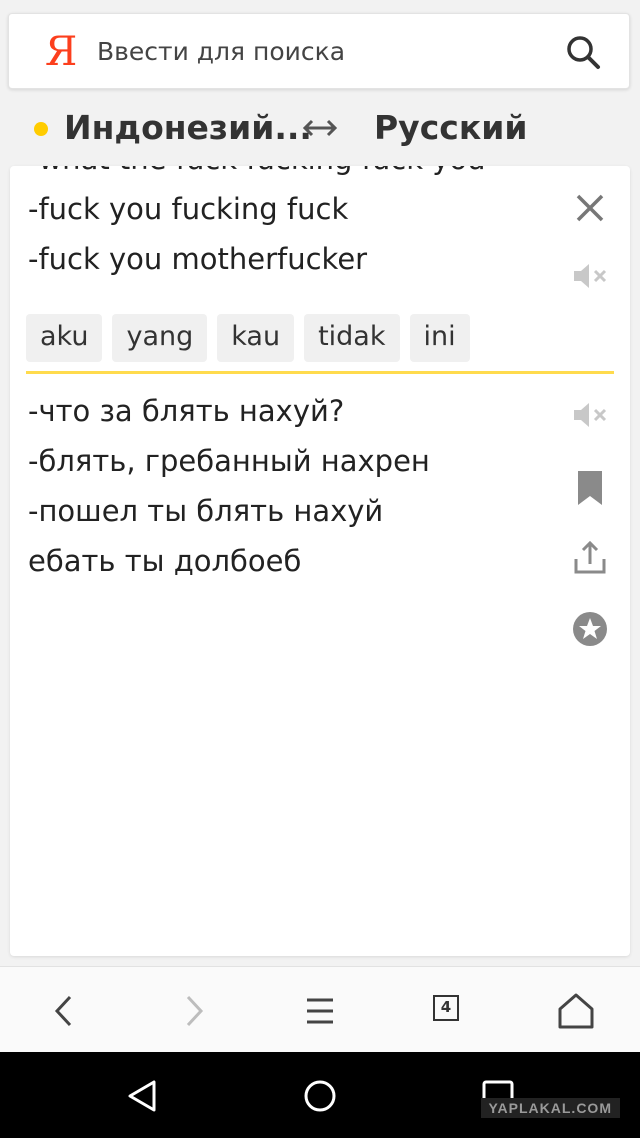  What do you see at coordinates (590, 276) in the screenshot?
I see `source-speaker-mute-icon` at bounding box center [590, 276].